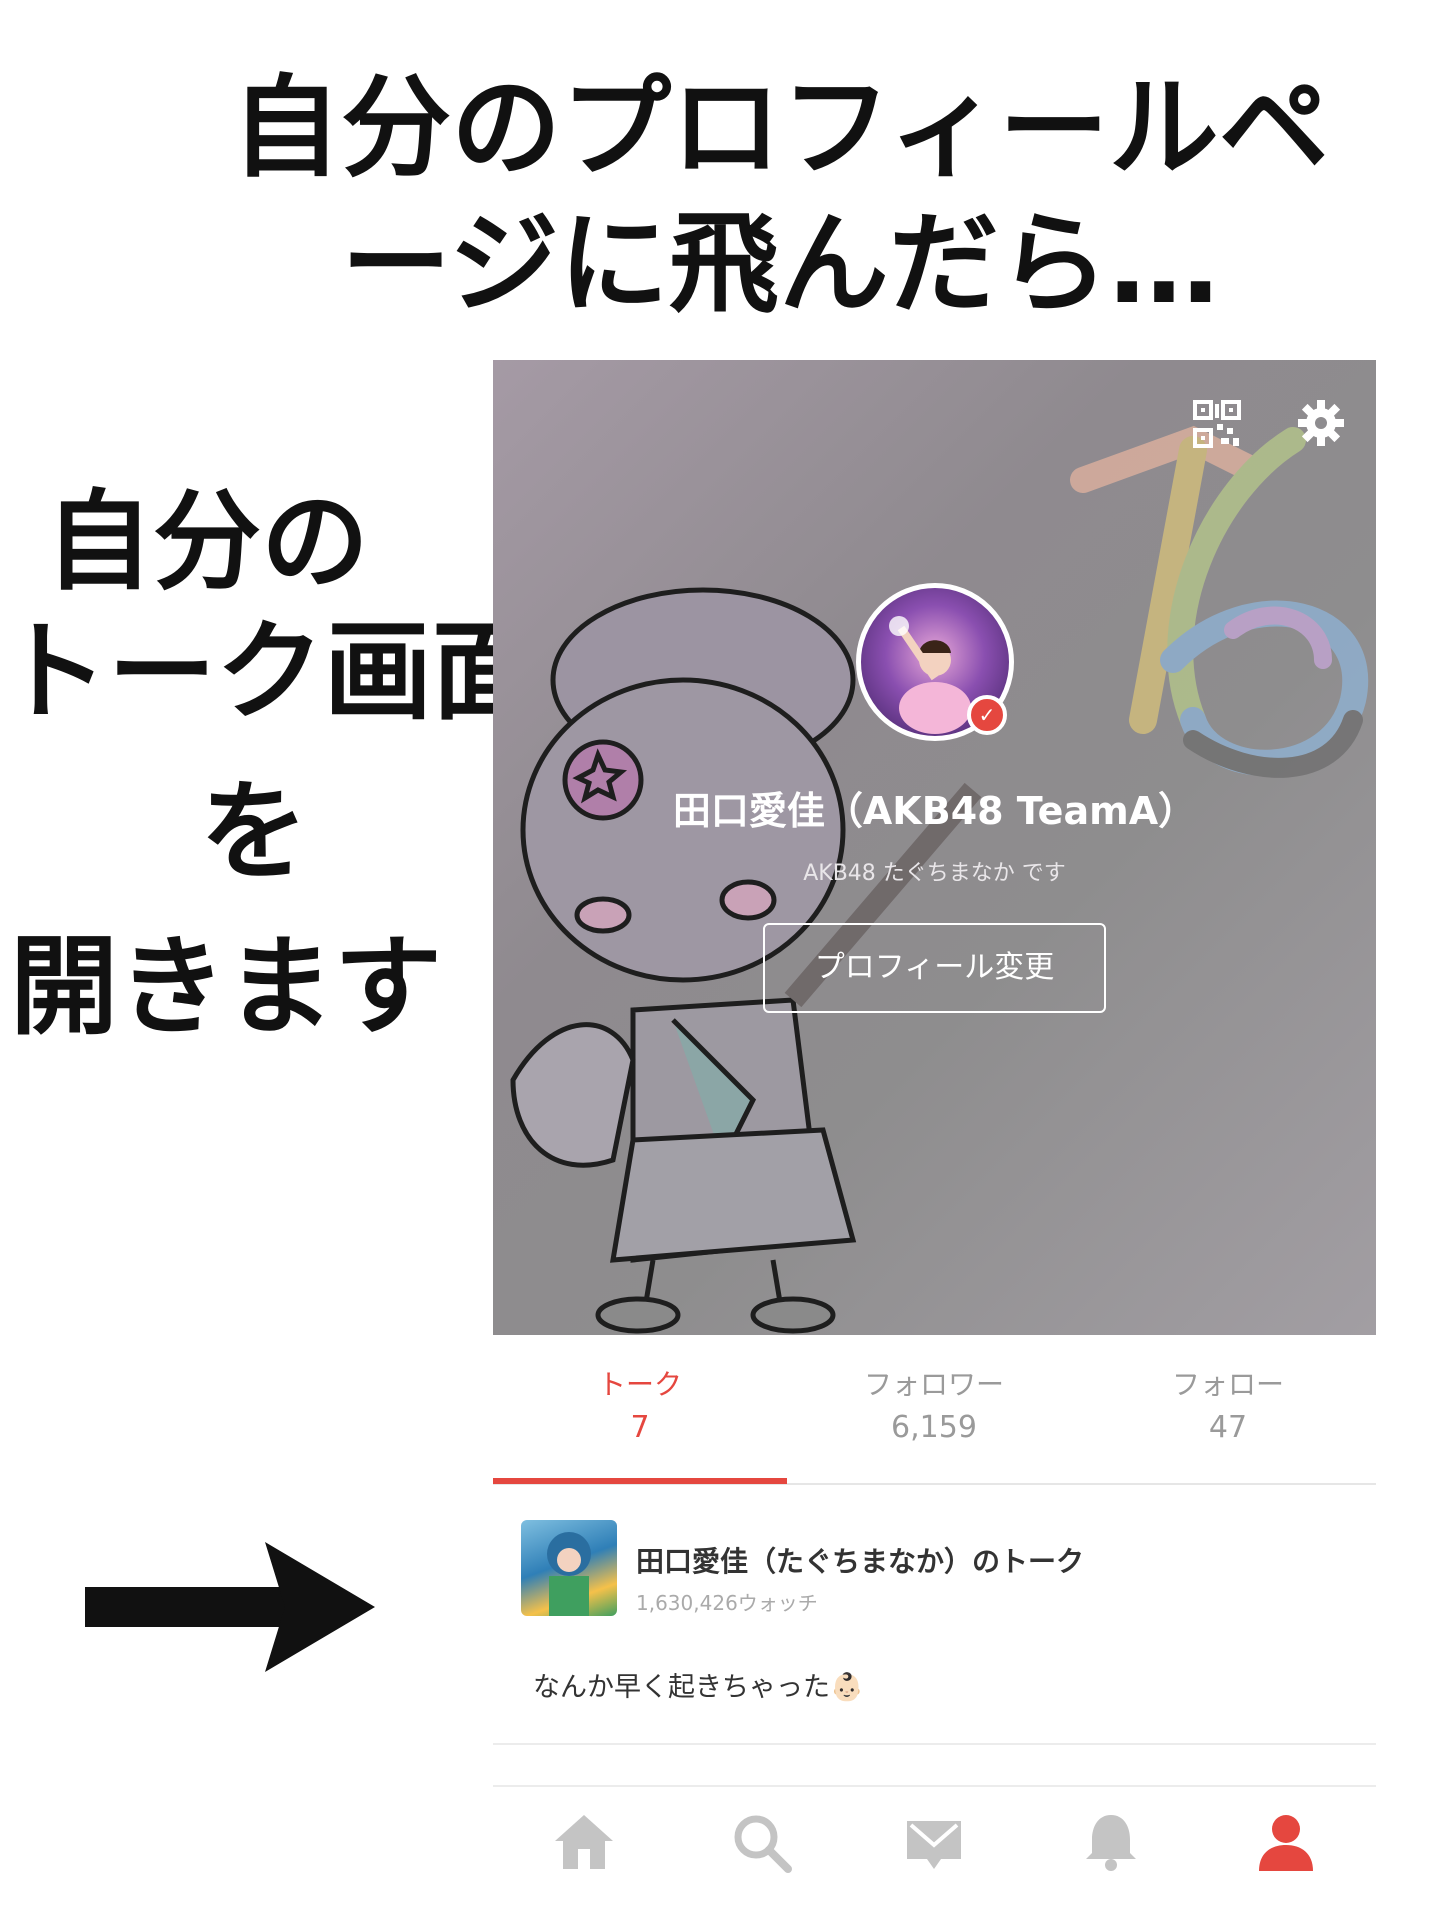  I want to click on tab-followers: フォロワー 6,159, so click(934, 1410).